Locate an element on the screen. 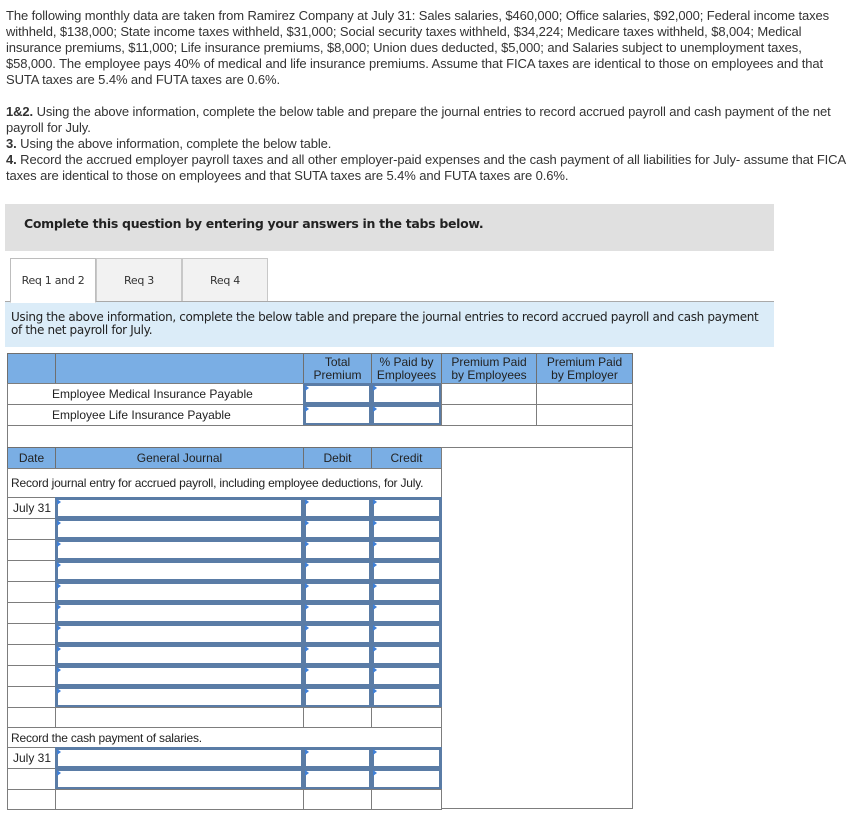 The height and width of the screenshot is (818, 853). cash-payment-account-1-input is located at coordinates (179, 759).